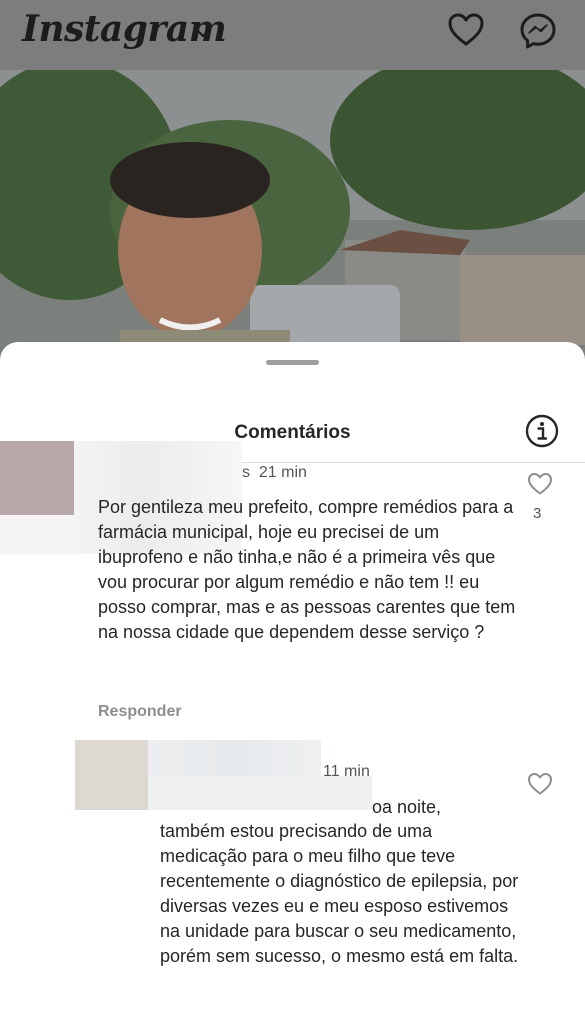 Image resolution: width=585 pixels, height=1024 pixels. Describe the element at coordinates (282, 472) in the screenshot. I see `comment-time: 21 min` at that location.